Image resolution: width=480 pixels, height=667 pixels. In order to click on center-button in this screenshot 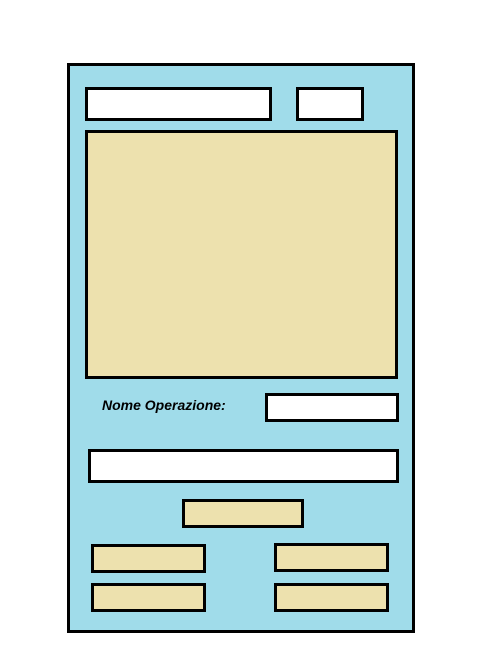, I will do `click(243, 513)`.